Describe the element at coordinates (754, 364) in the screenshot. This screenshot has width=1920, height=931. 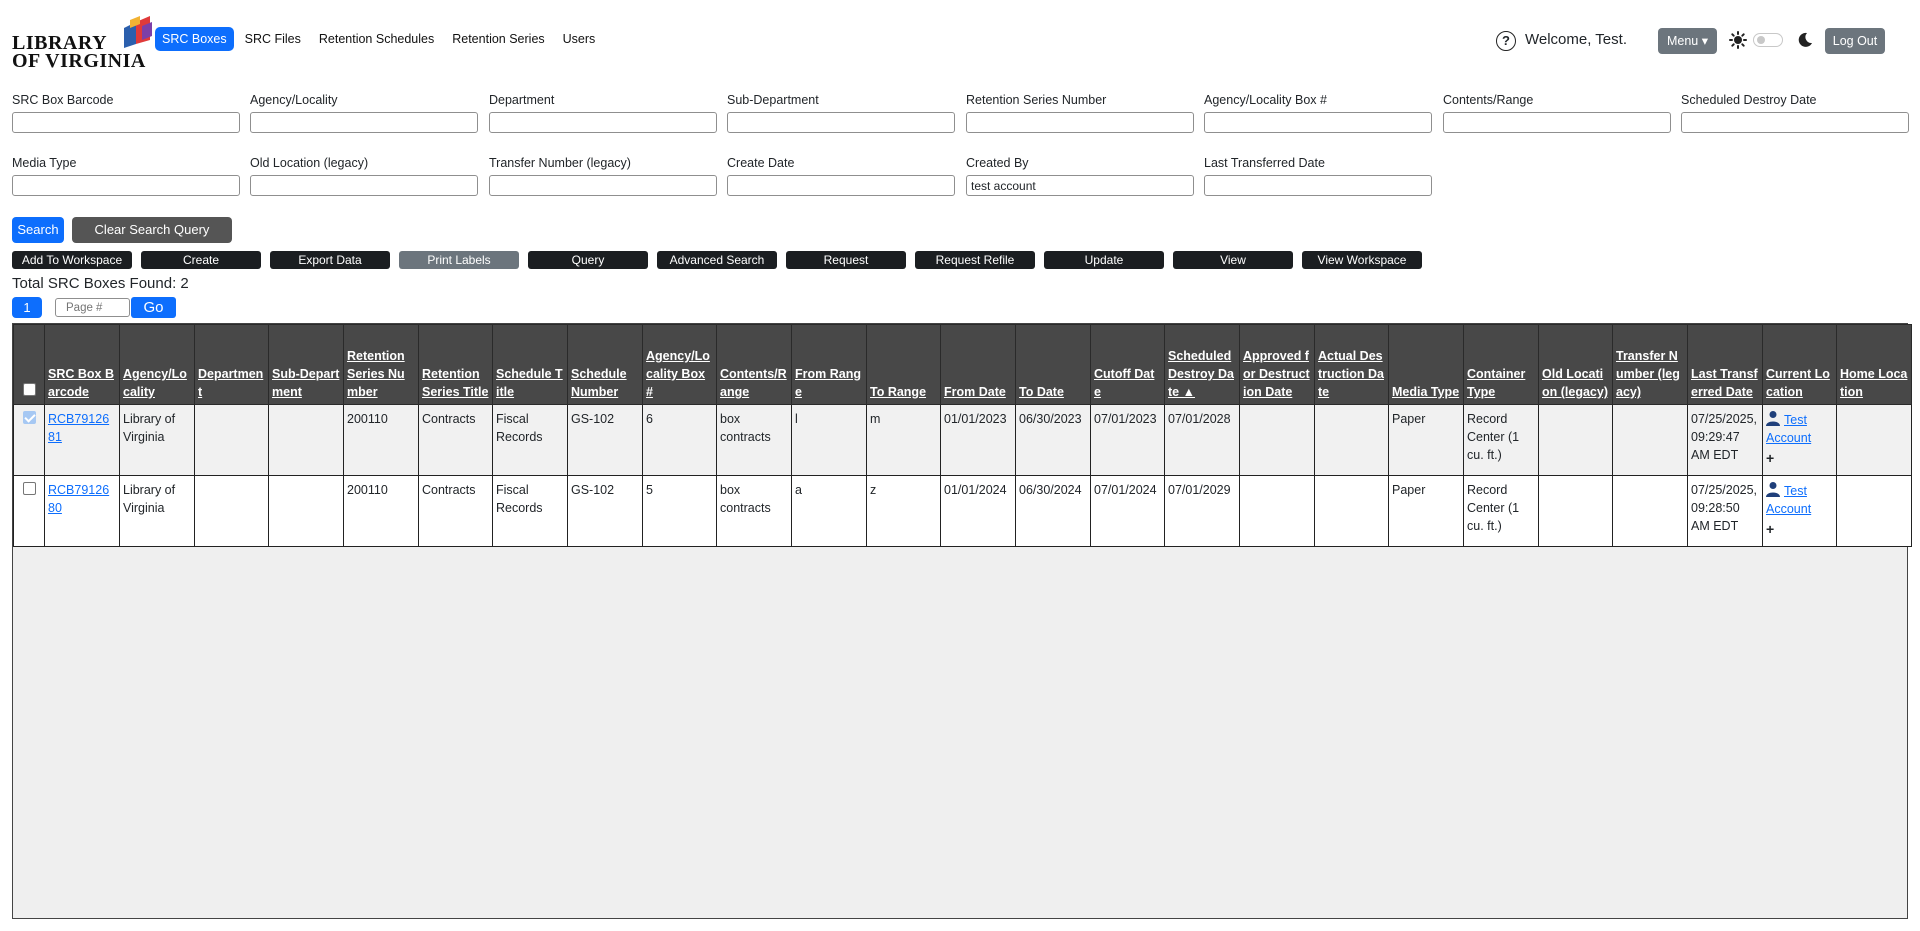
I see `col-contents-range: Contents/Range` at that location.